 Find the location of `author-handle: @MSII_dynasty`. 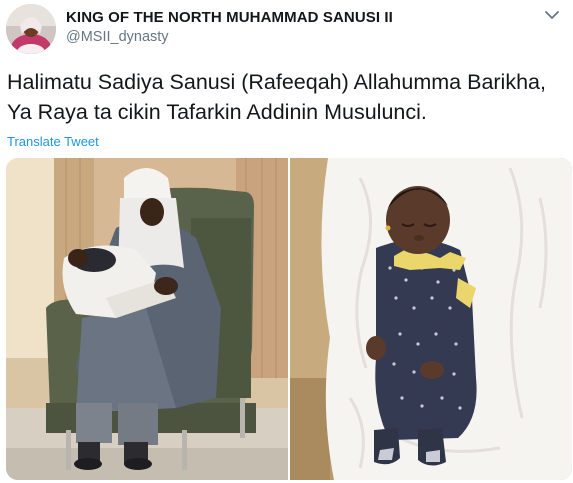

author-handle: @MSII_dynasty is located at coordinates (117, 37).